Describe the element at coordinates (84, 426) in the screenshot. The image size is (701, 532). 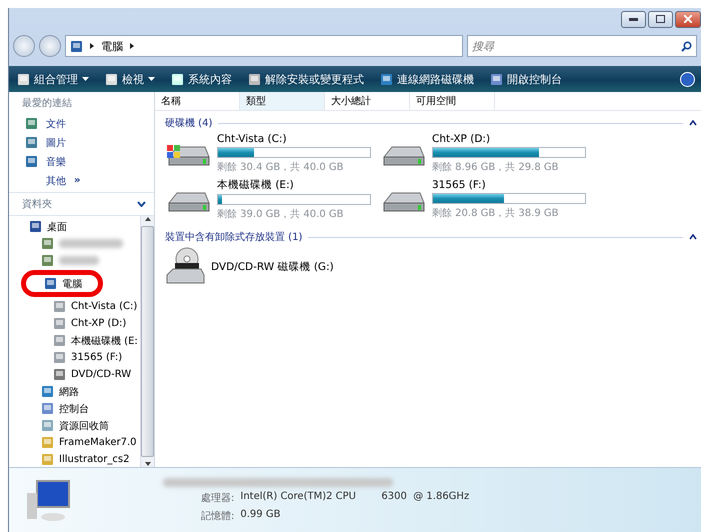
I see `tree-label: 資源回收筒` at that location.